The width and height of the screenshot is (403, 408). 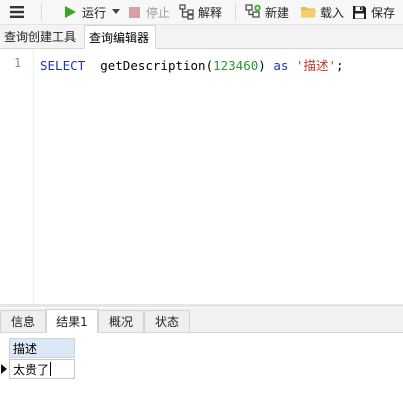 I want to click on code-line: SELECT getDescription(123460) as '描述';, so click(x=192, y=64).